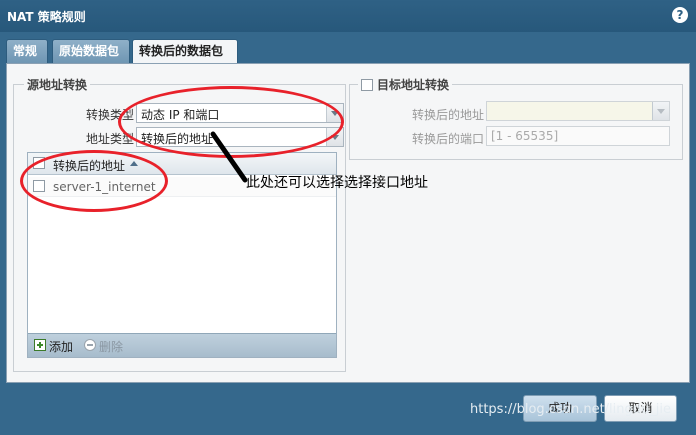 This screenshot has width=696, height=435. What do you see at coordinates (578, 111) in the screenshot?
I see `translated-address-select` at bounding box center [578, 111].